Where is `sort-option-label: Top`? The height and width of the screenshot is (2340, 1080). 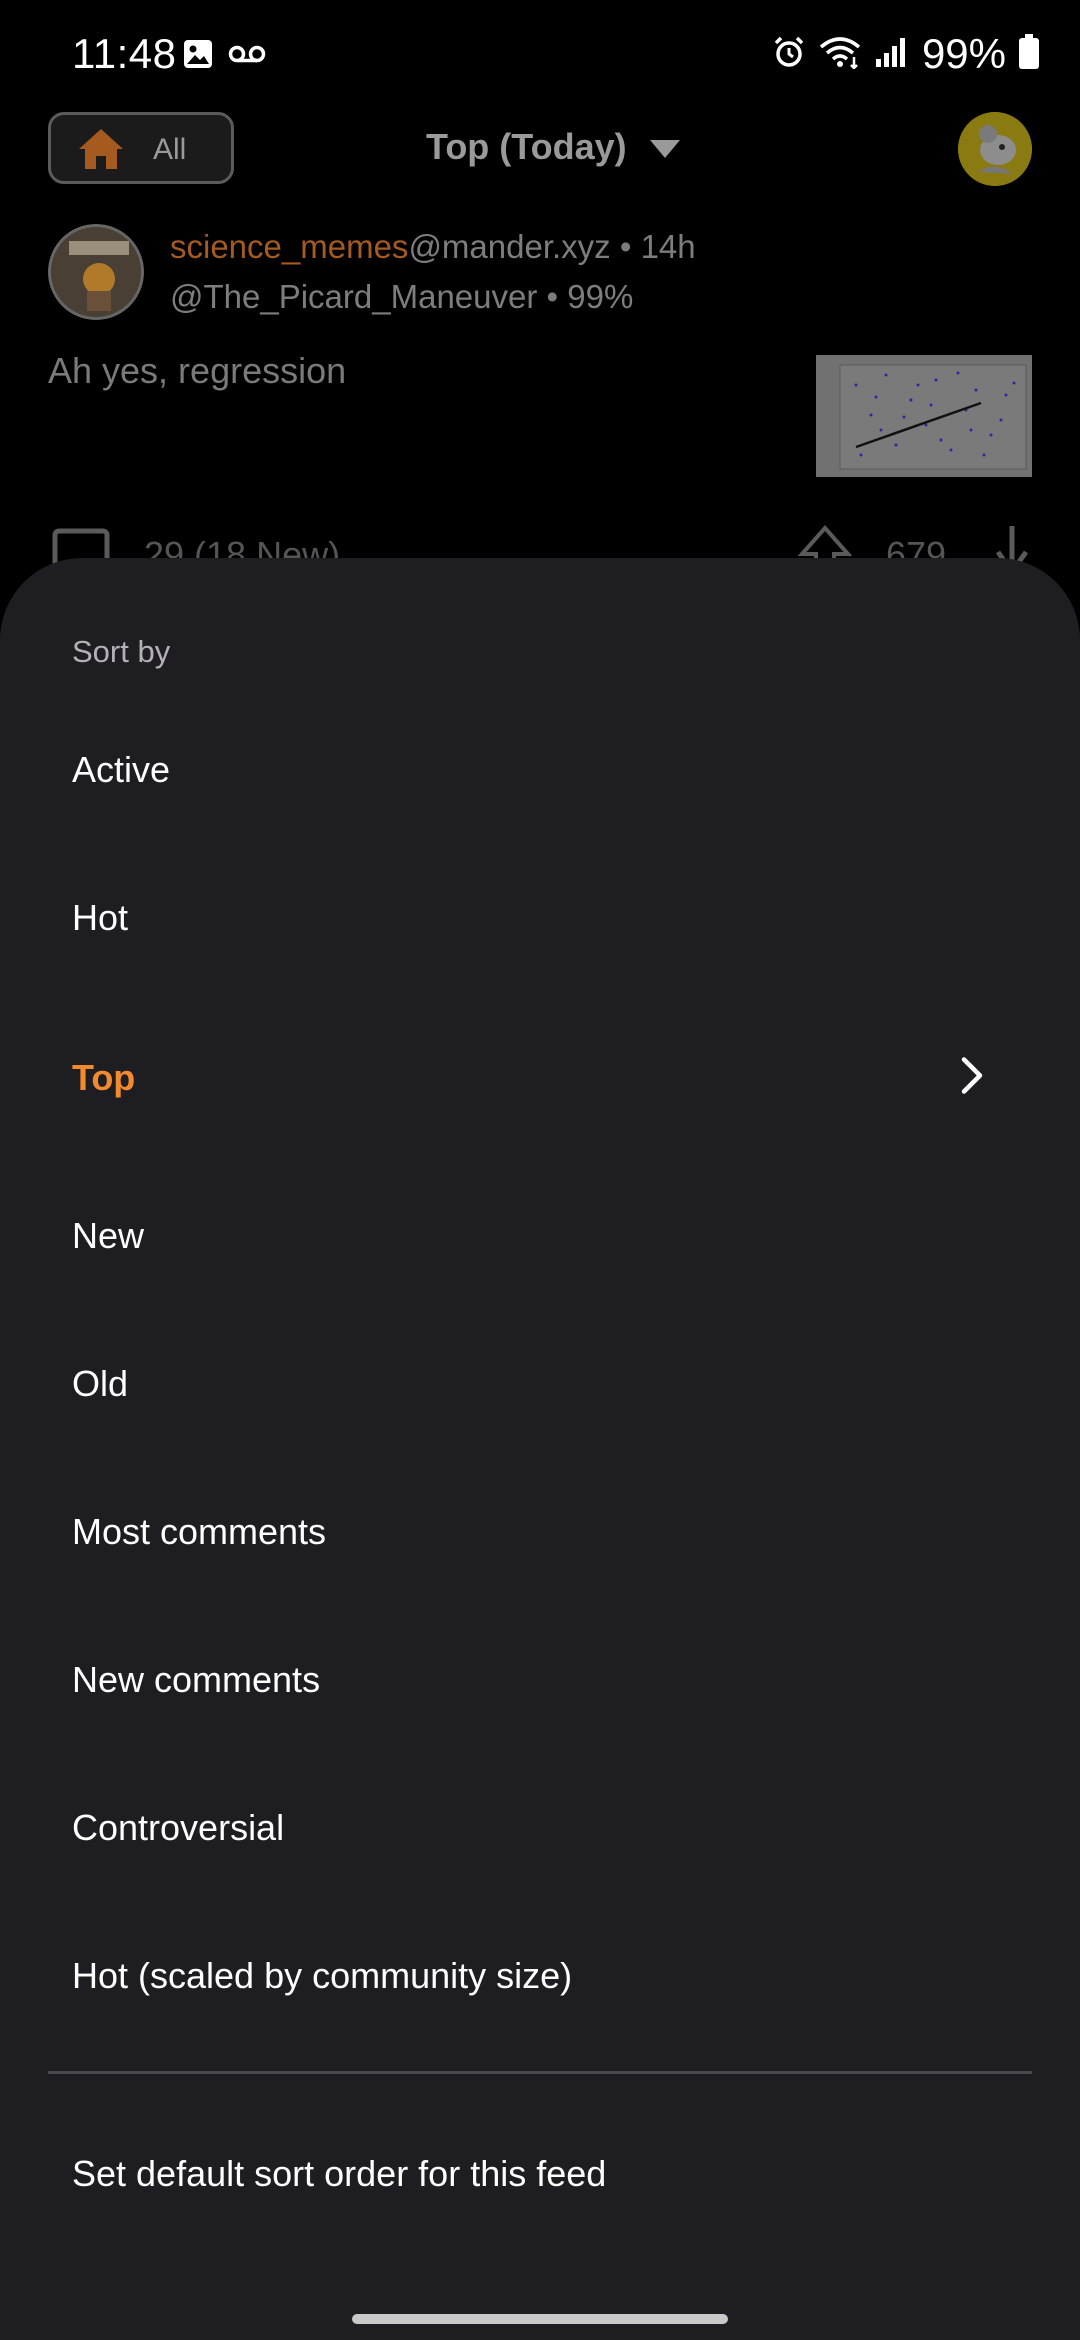 sort-option-label: Top is located at coordinates (104, 1077).